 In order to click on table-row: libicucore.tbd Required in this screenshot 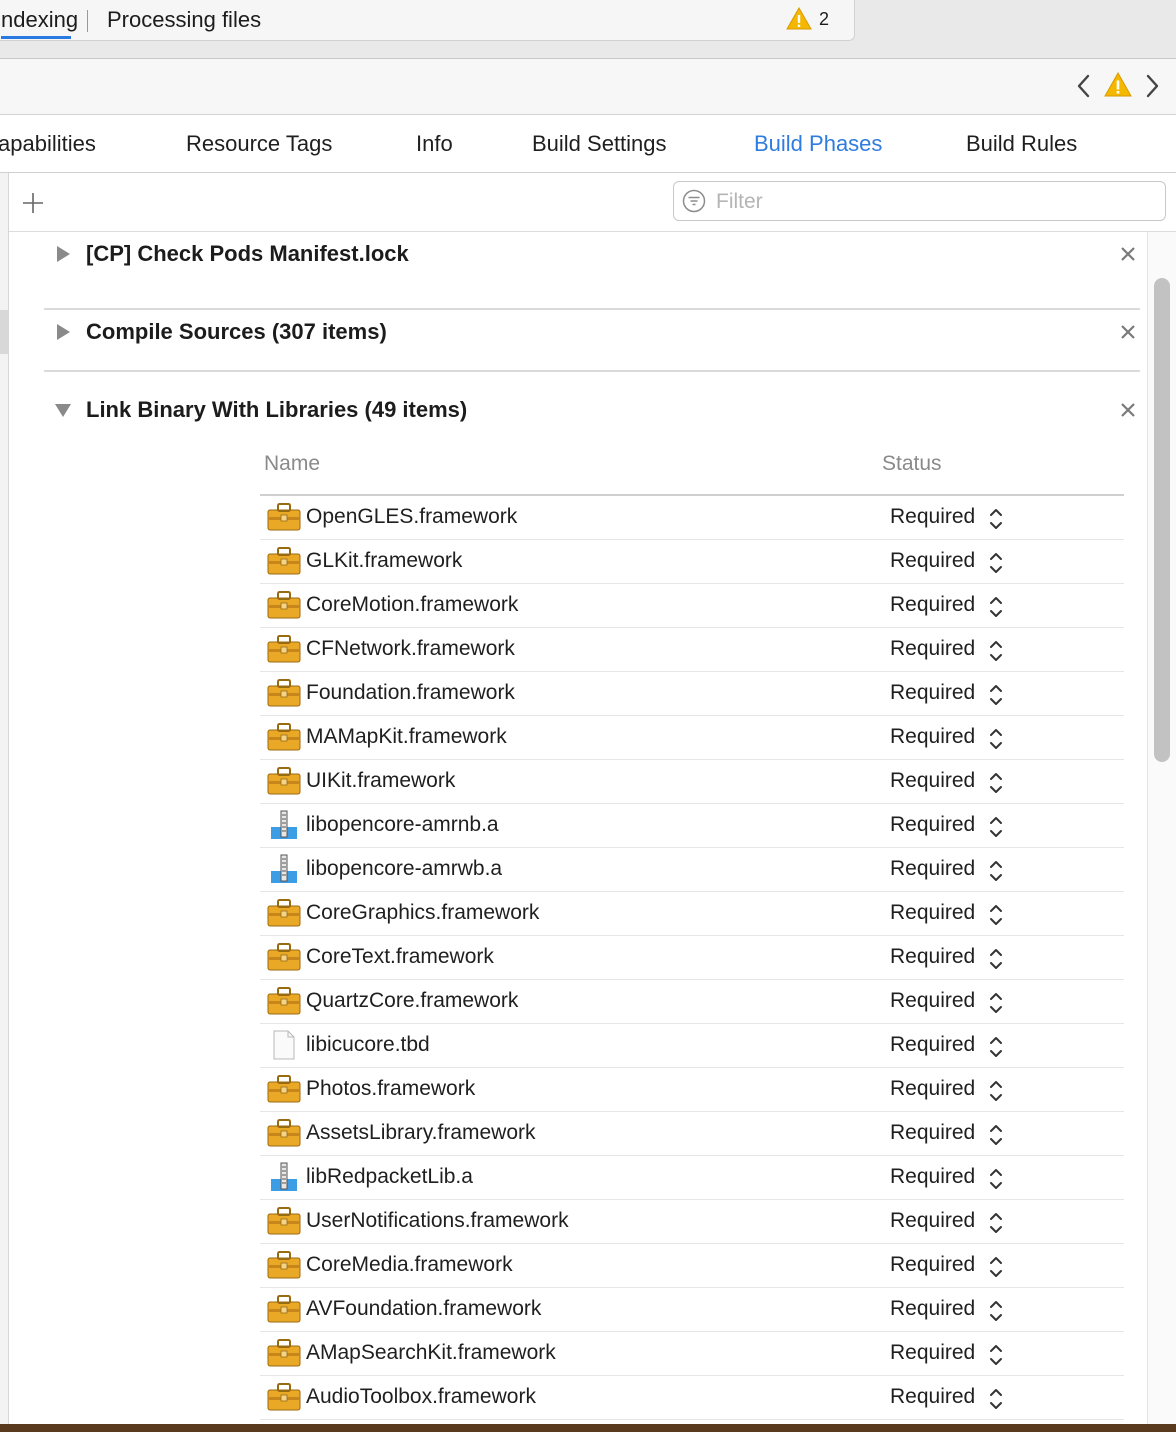, I will do `click(692, 1046)`.